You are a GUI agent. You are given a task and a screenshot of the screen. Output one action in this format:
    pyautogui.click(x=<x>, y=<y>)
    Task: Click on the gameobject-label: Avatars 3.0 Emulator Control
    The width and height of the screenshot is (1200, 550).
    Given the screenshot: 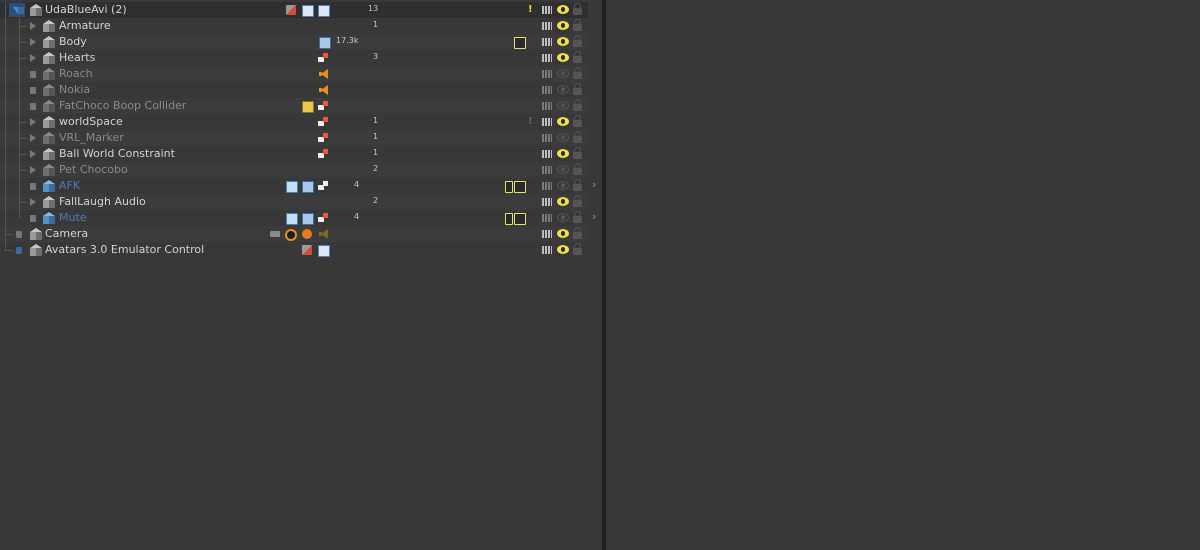 What is the action you would take?
    pyautogui.click(x=125, y=249)
    